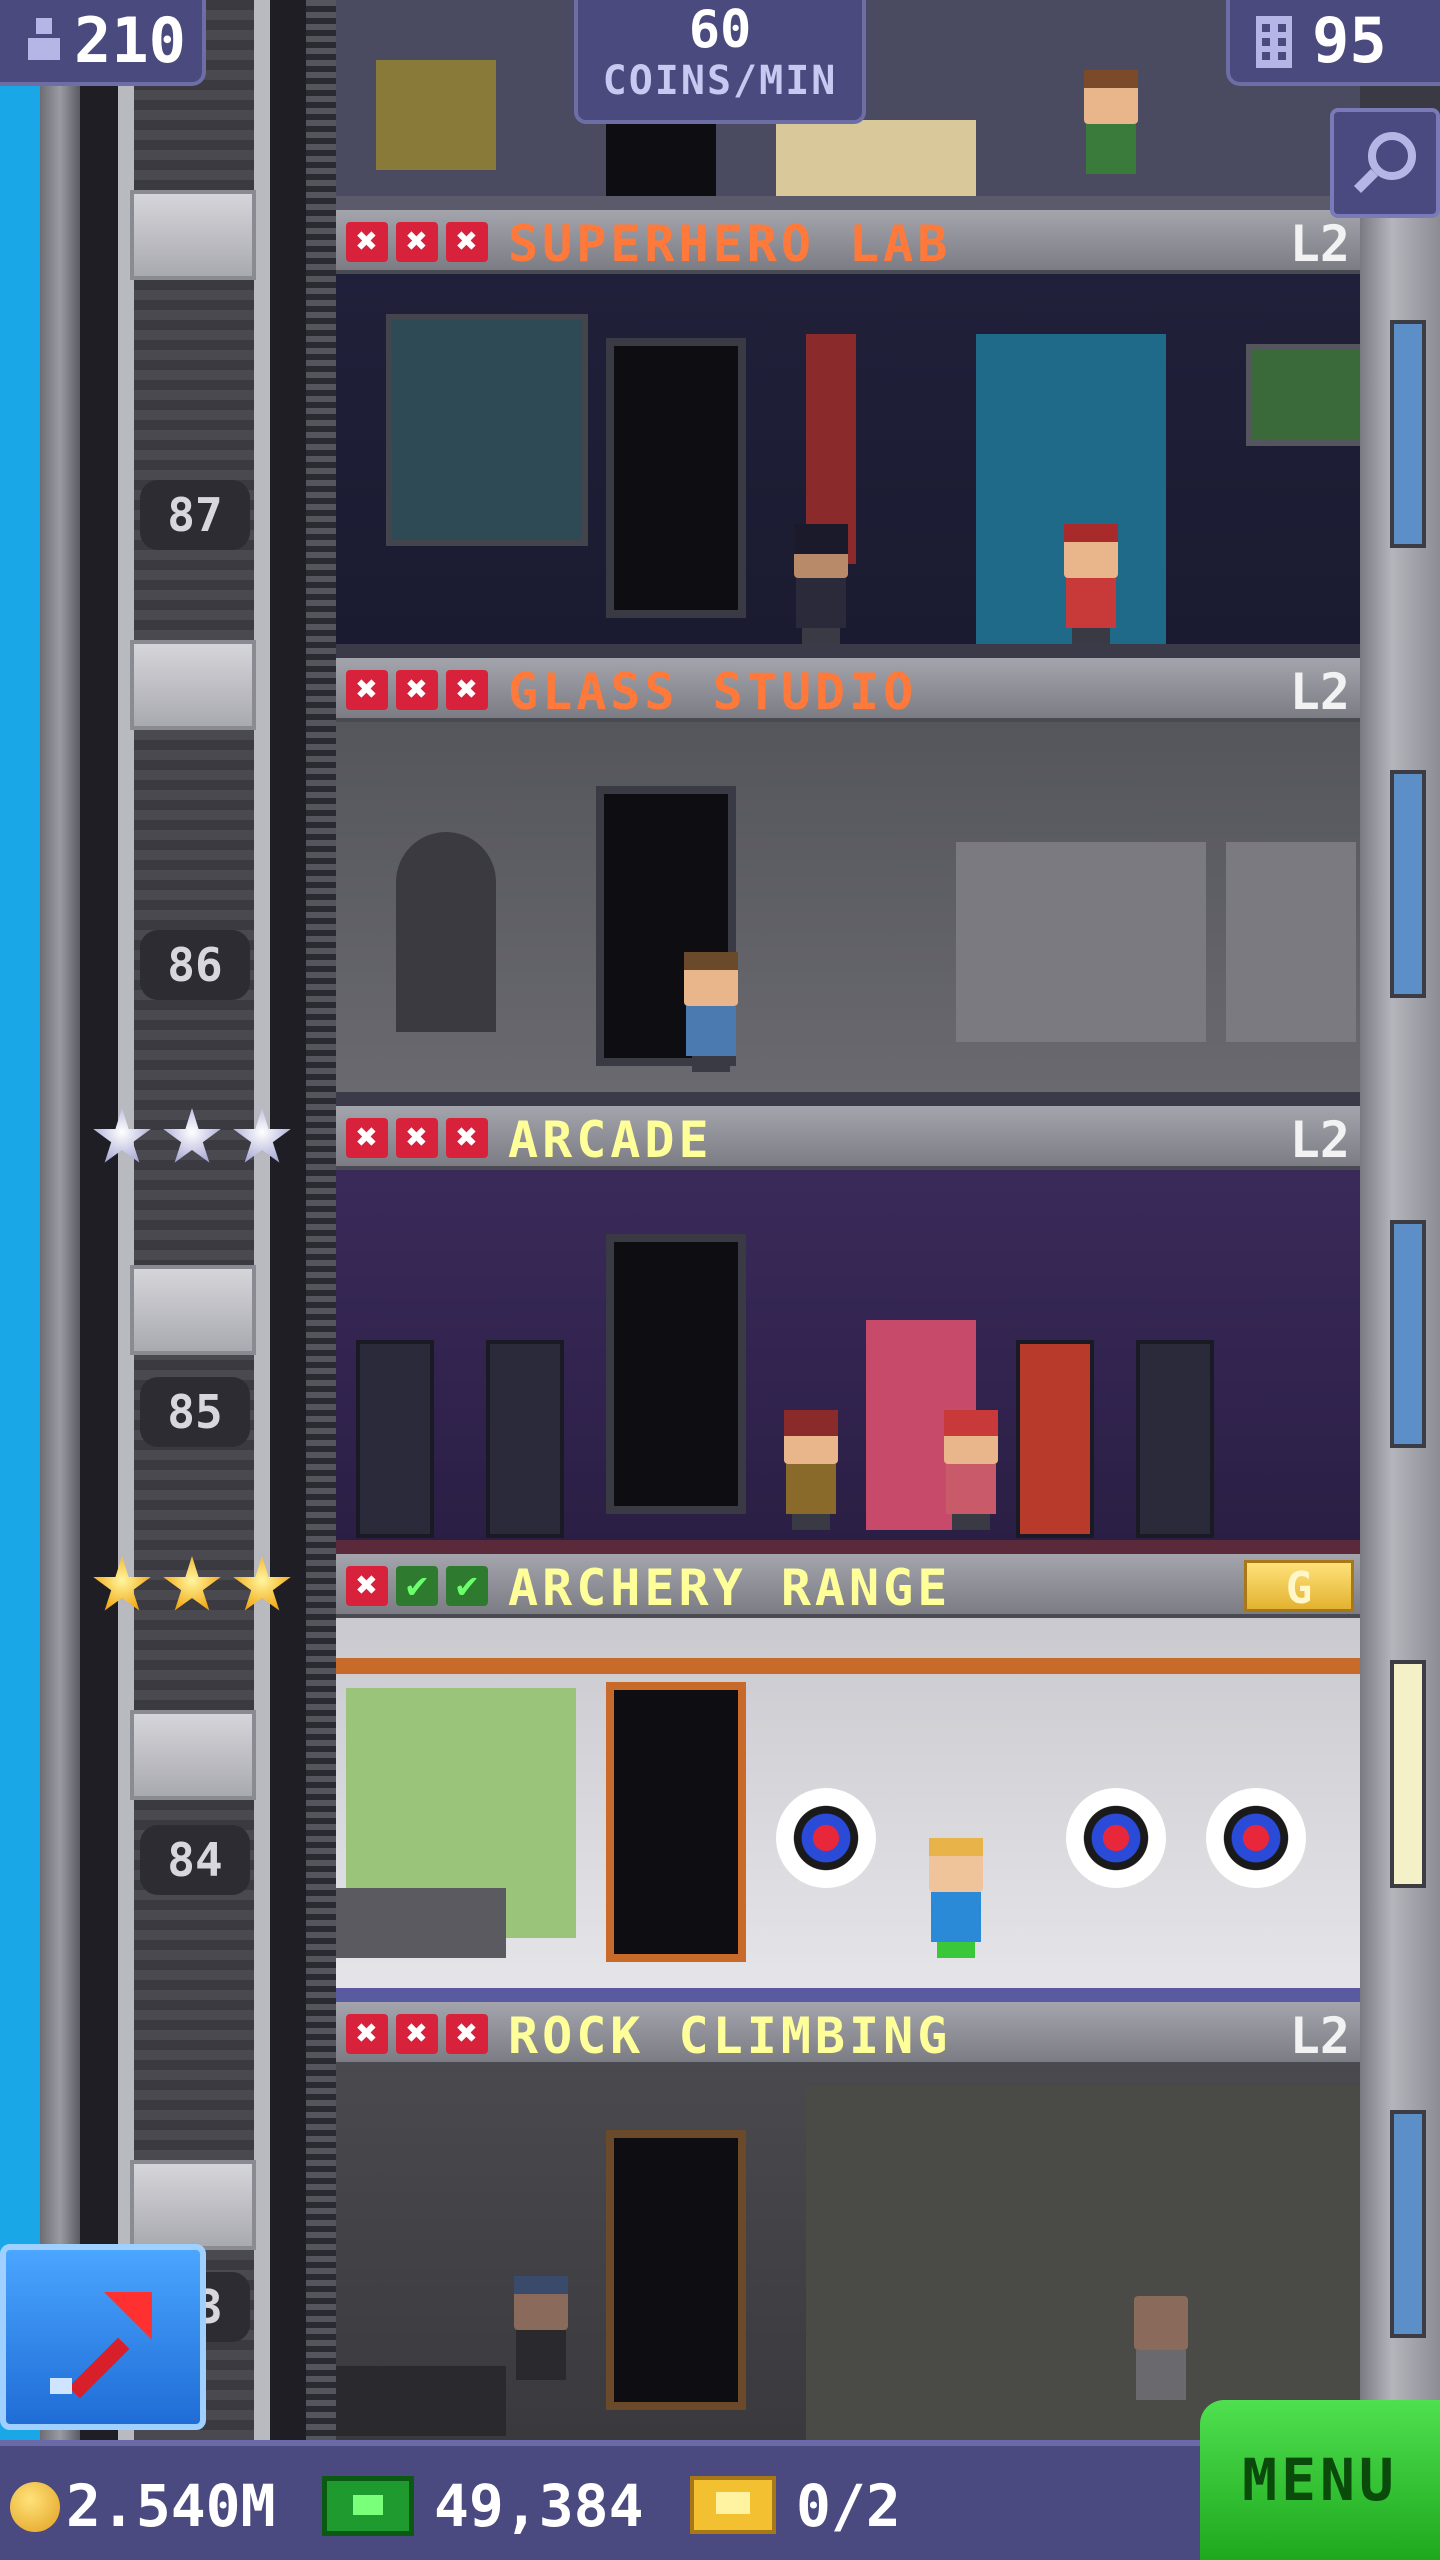  What do you see at coordinates (195, 1412) in the screenshot?
I see `floor-number-85: 85` at bounding box center [195, 1412].